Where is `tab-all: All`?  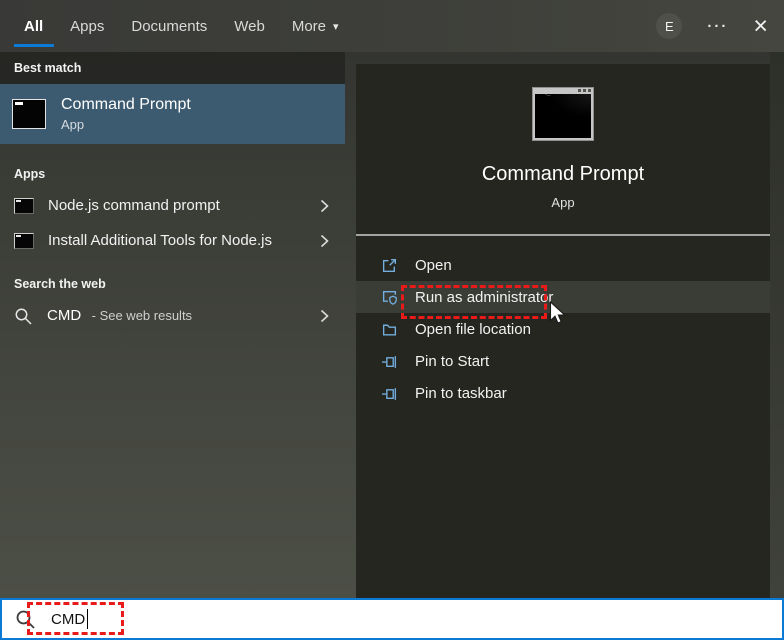 tab-all: All is located at coordinates (33, 26).